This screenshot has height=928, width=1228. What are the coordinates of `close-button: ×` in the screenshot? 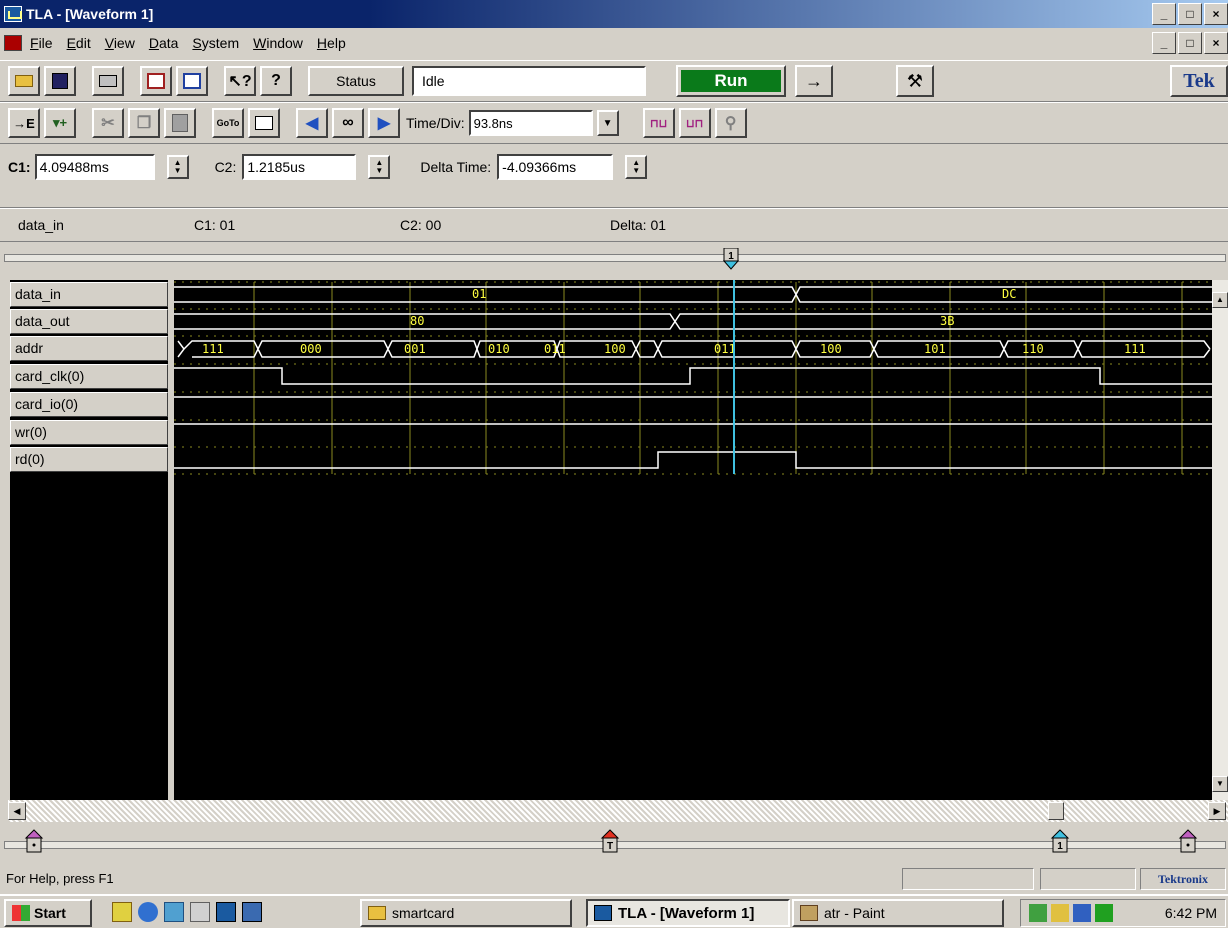 It's located at (1216, 14).